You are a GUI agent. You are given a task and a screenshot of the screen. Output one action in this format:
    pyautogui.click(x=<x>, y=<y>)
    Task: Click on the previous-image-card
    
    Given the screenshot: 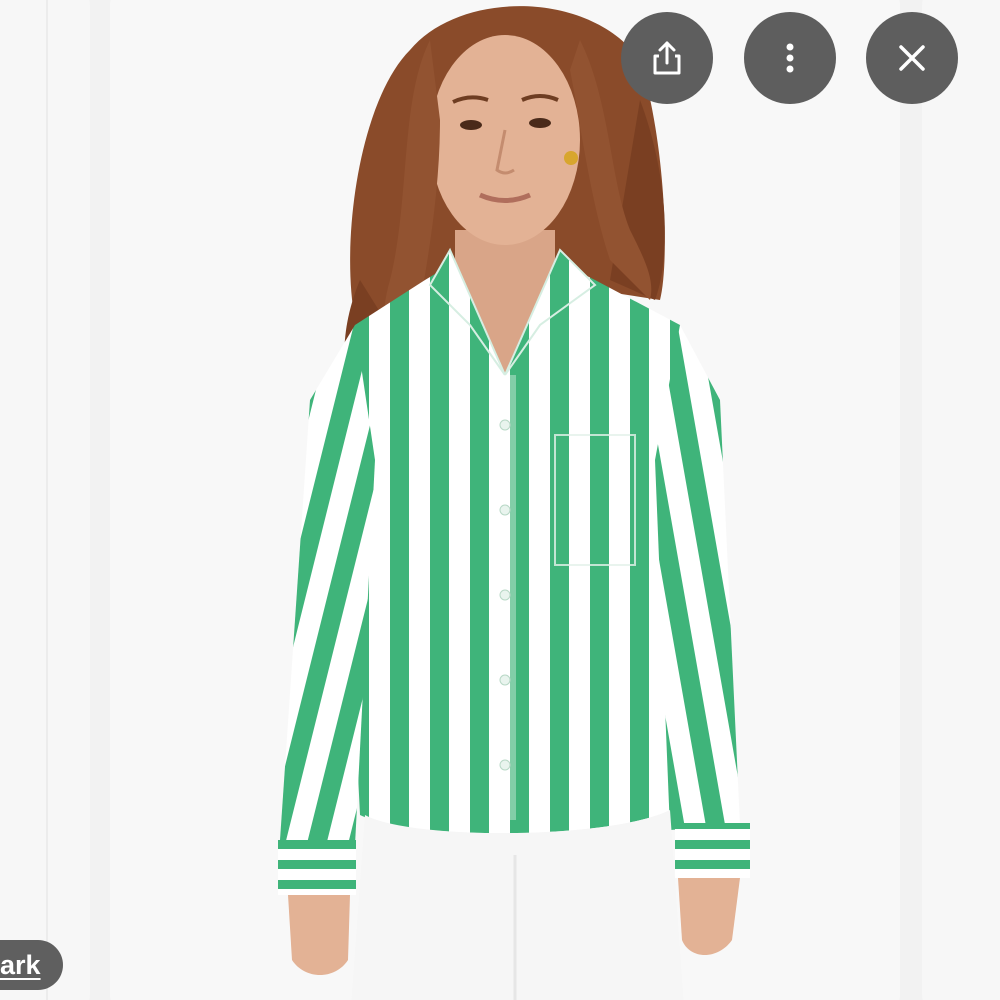 What is the action you would take?
    pyautogui.click(x=45, y=500)
    